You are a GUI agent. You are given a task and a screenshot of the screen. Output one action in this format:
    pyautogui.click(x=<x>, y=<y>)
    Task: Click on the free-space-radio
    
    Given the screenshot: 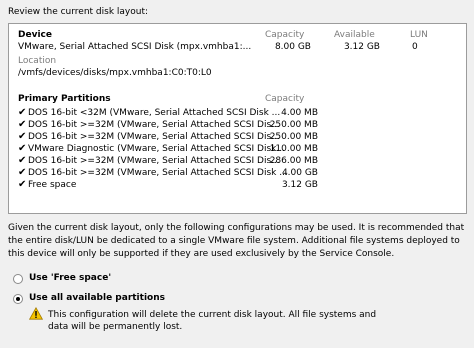 What is the action you would take?
    pyautogui.click(x=18, y=279)
    